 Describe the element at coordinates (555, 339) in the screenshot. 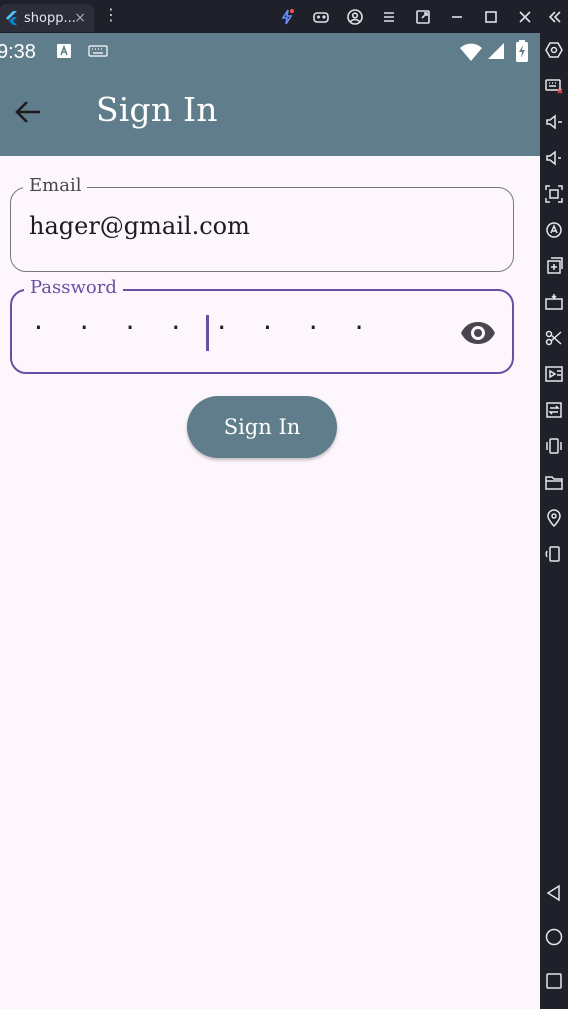

I see `scissors-icon` at that location.